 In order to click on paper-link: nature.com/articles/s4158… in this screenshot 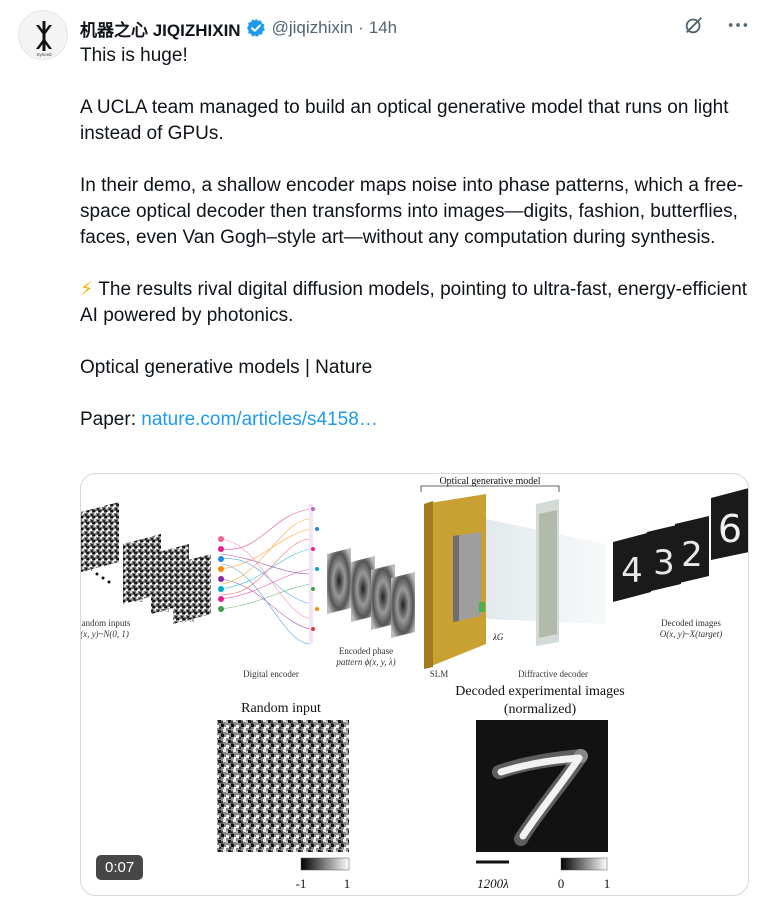, I will do `click(259, 419)`.